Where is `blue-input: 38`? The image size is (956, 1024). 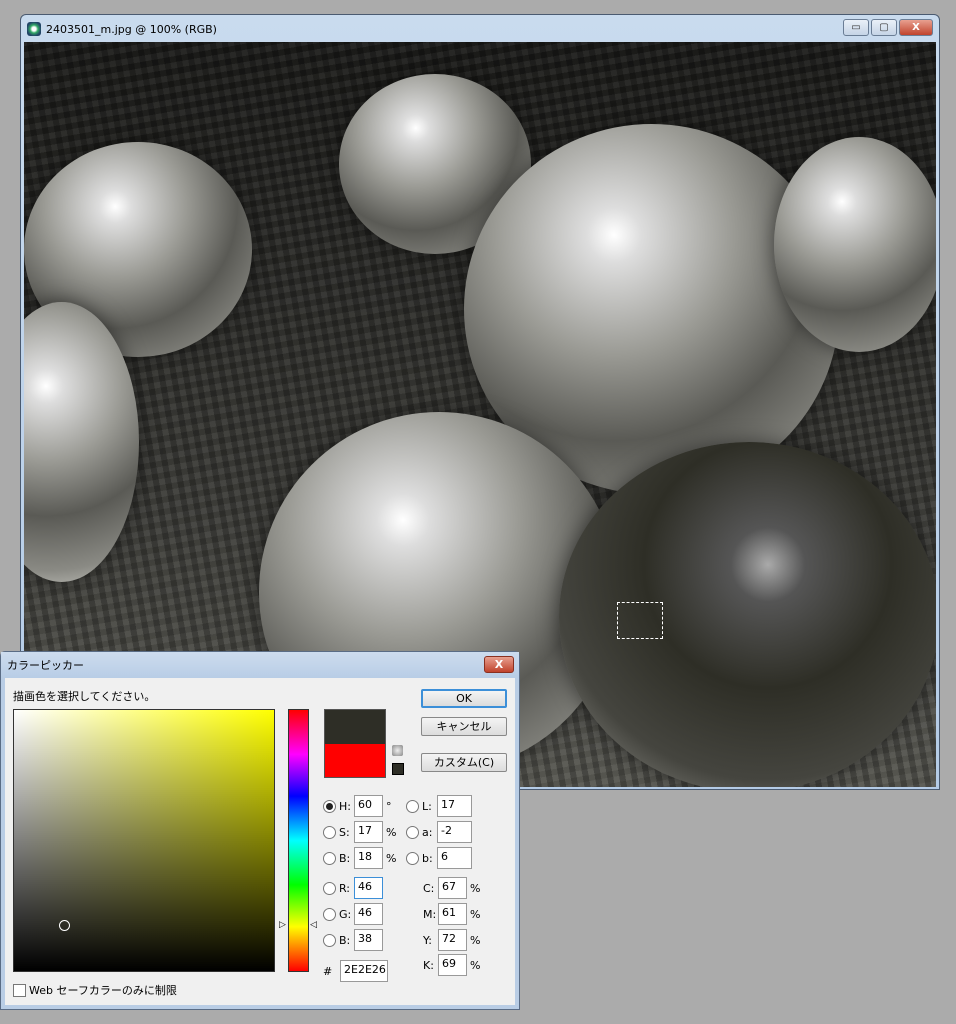 blue-input: 38 is located at coordinates (368, 940).